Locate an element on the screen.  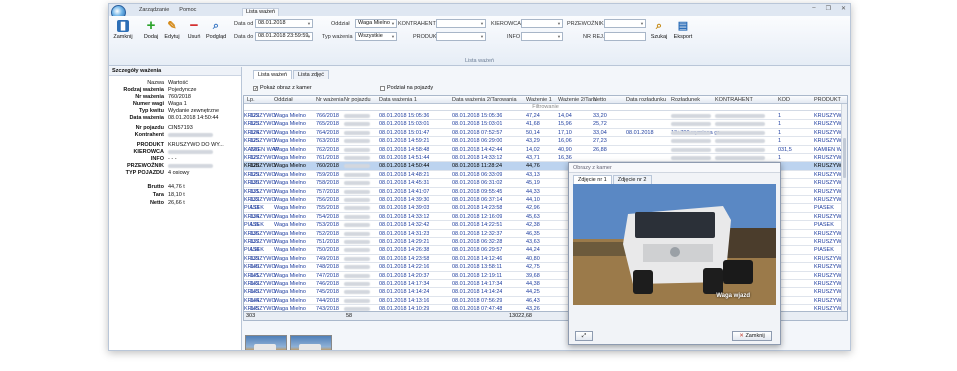
nr-rej-field is located at coordinates (625, 36).